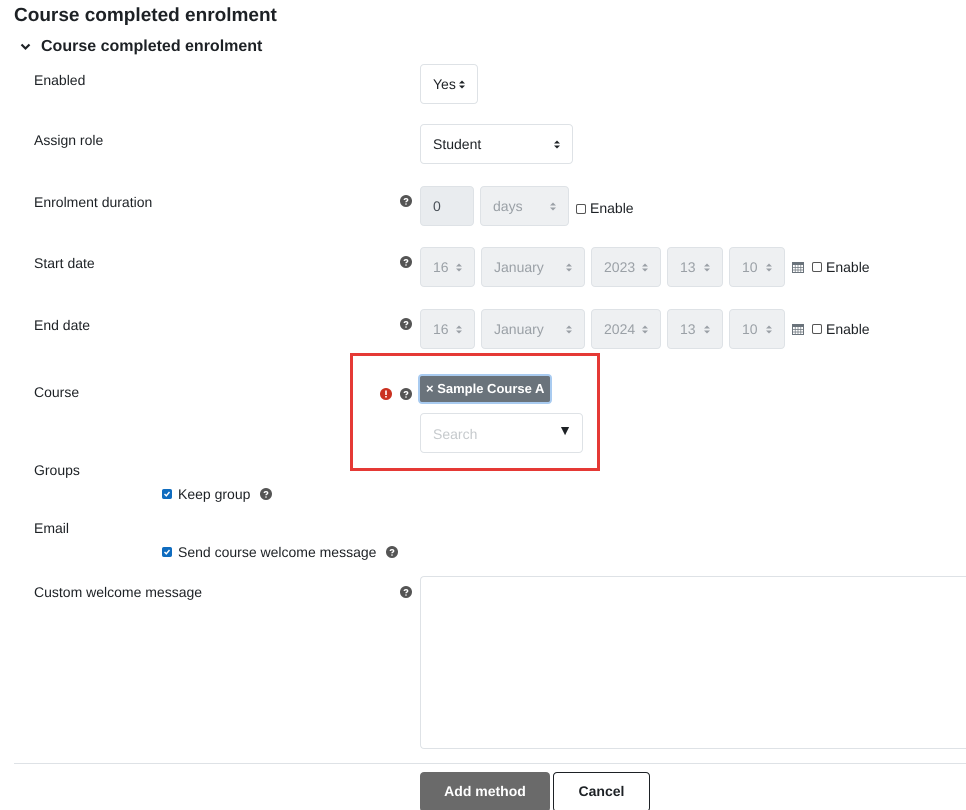  I want to click on search-field: Search ▼, so click(501, 432).